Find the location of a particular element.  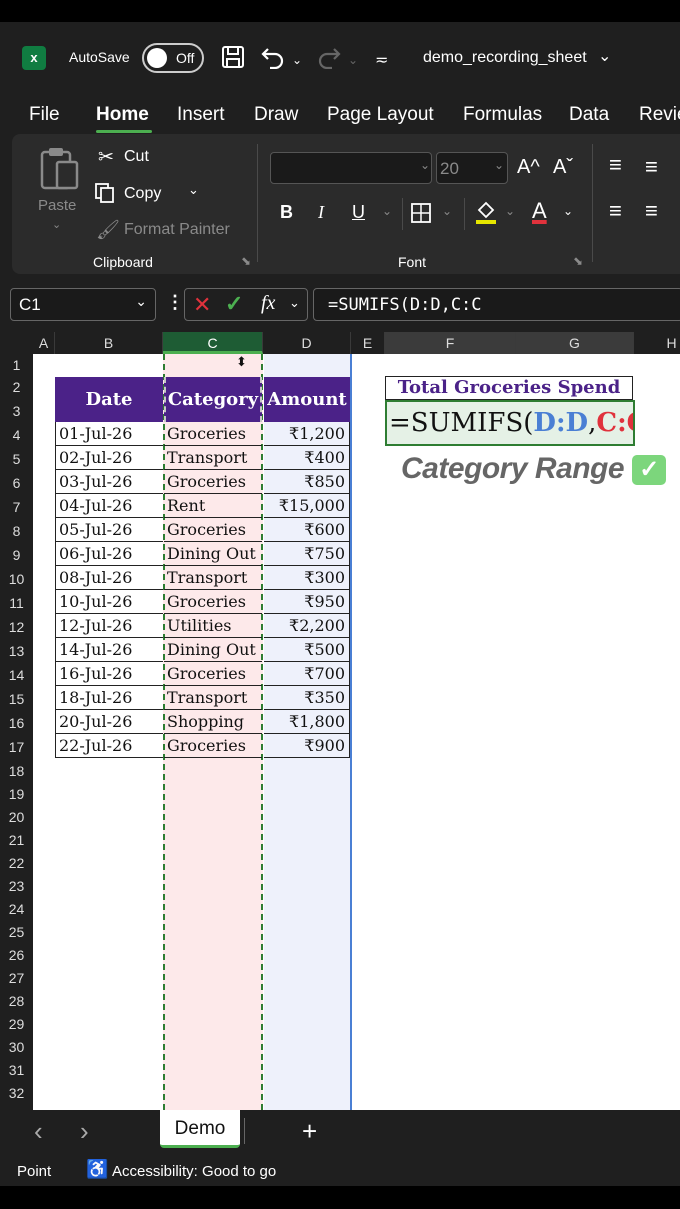

amount-cell: ₹15,000 is located at coordinates (306, 506).